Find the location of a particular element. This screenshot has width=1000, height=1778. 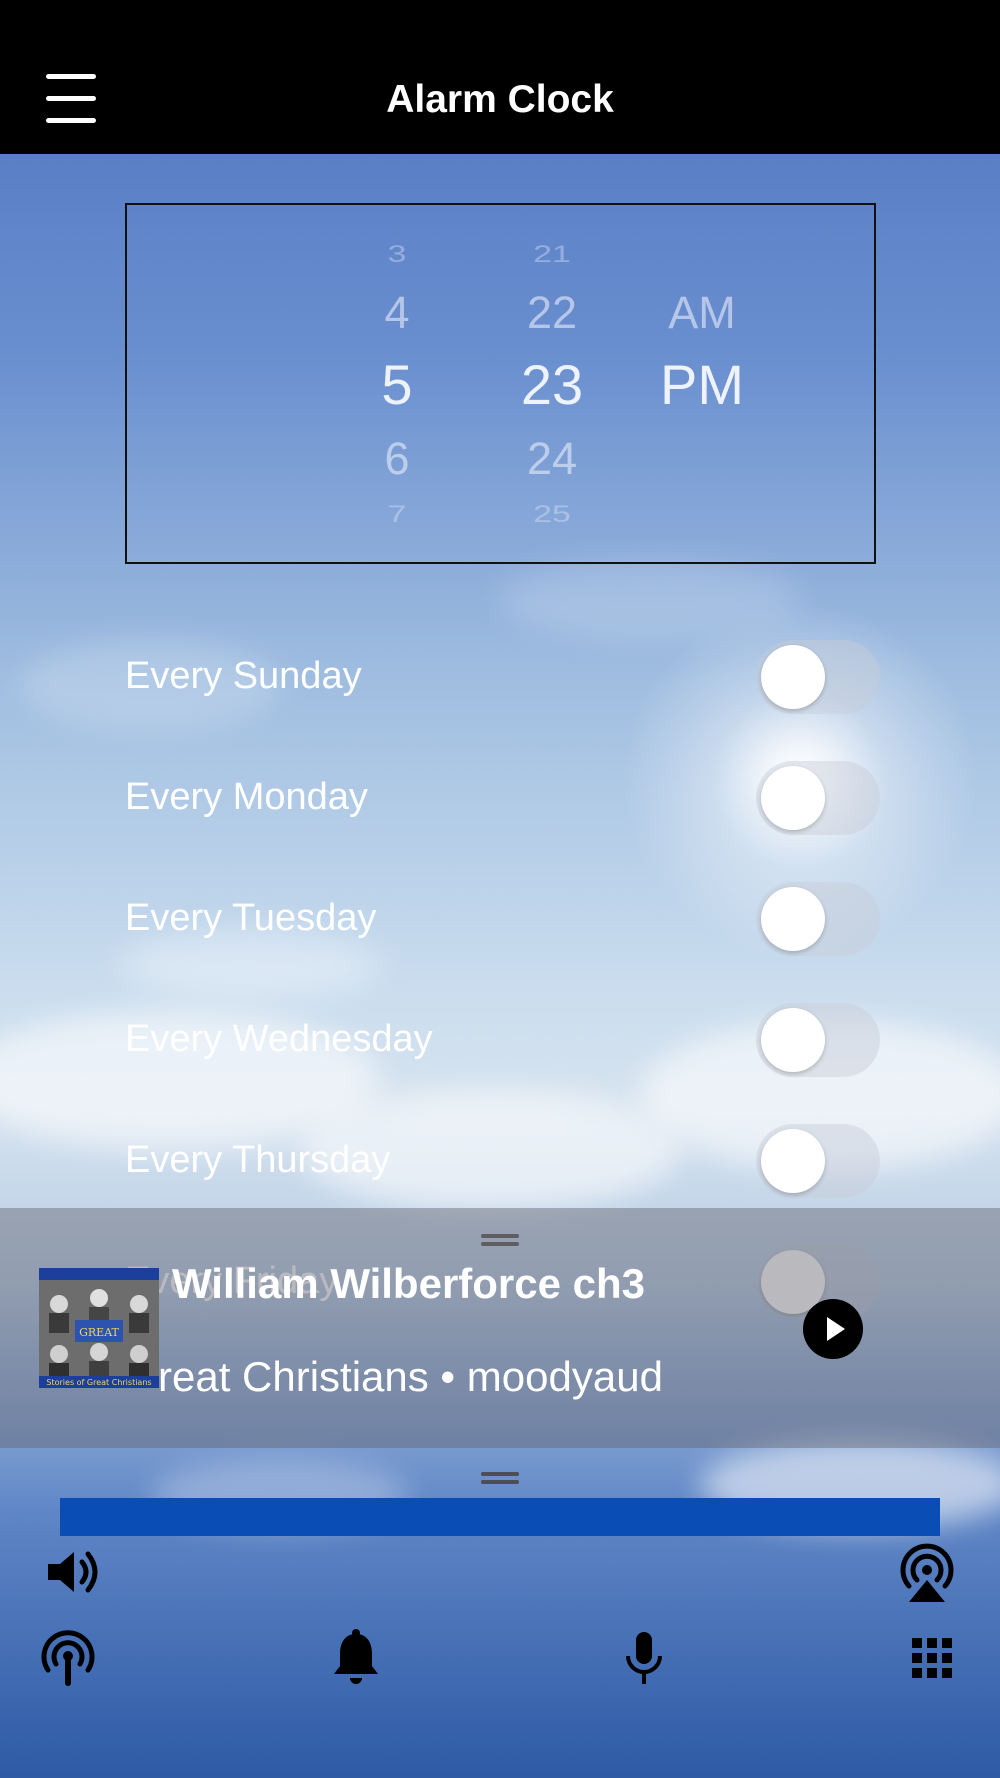

day-row-wednesday: Every Wednesday is located at coordinates (502, 1038).